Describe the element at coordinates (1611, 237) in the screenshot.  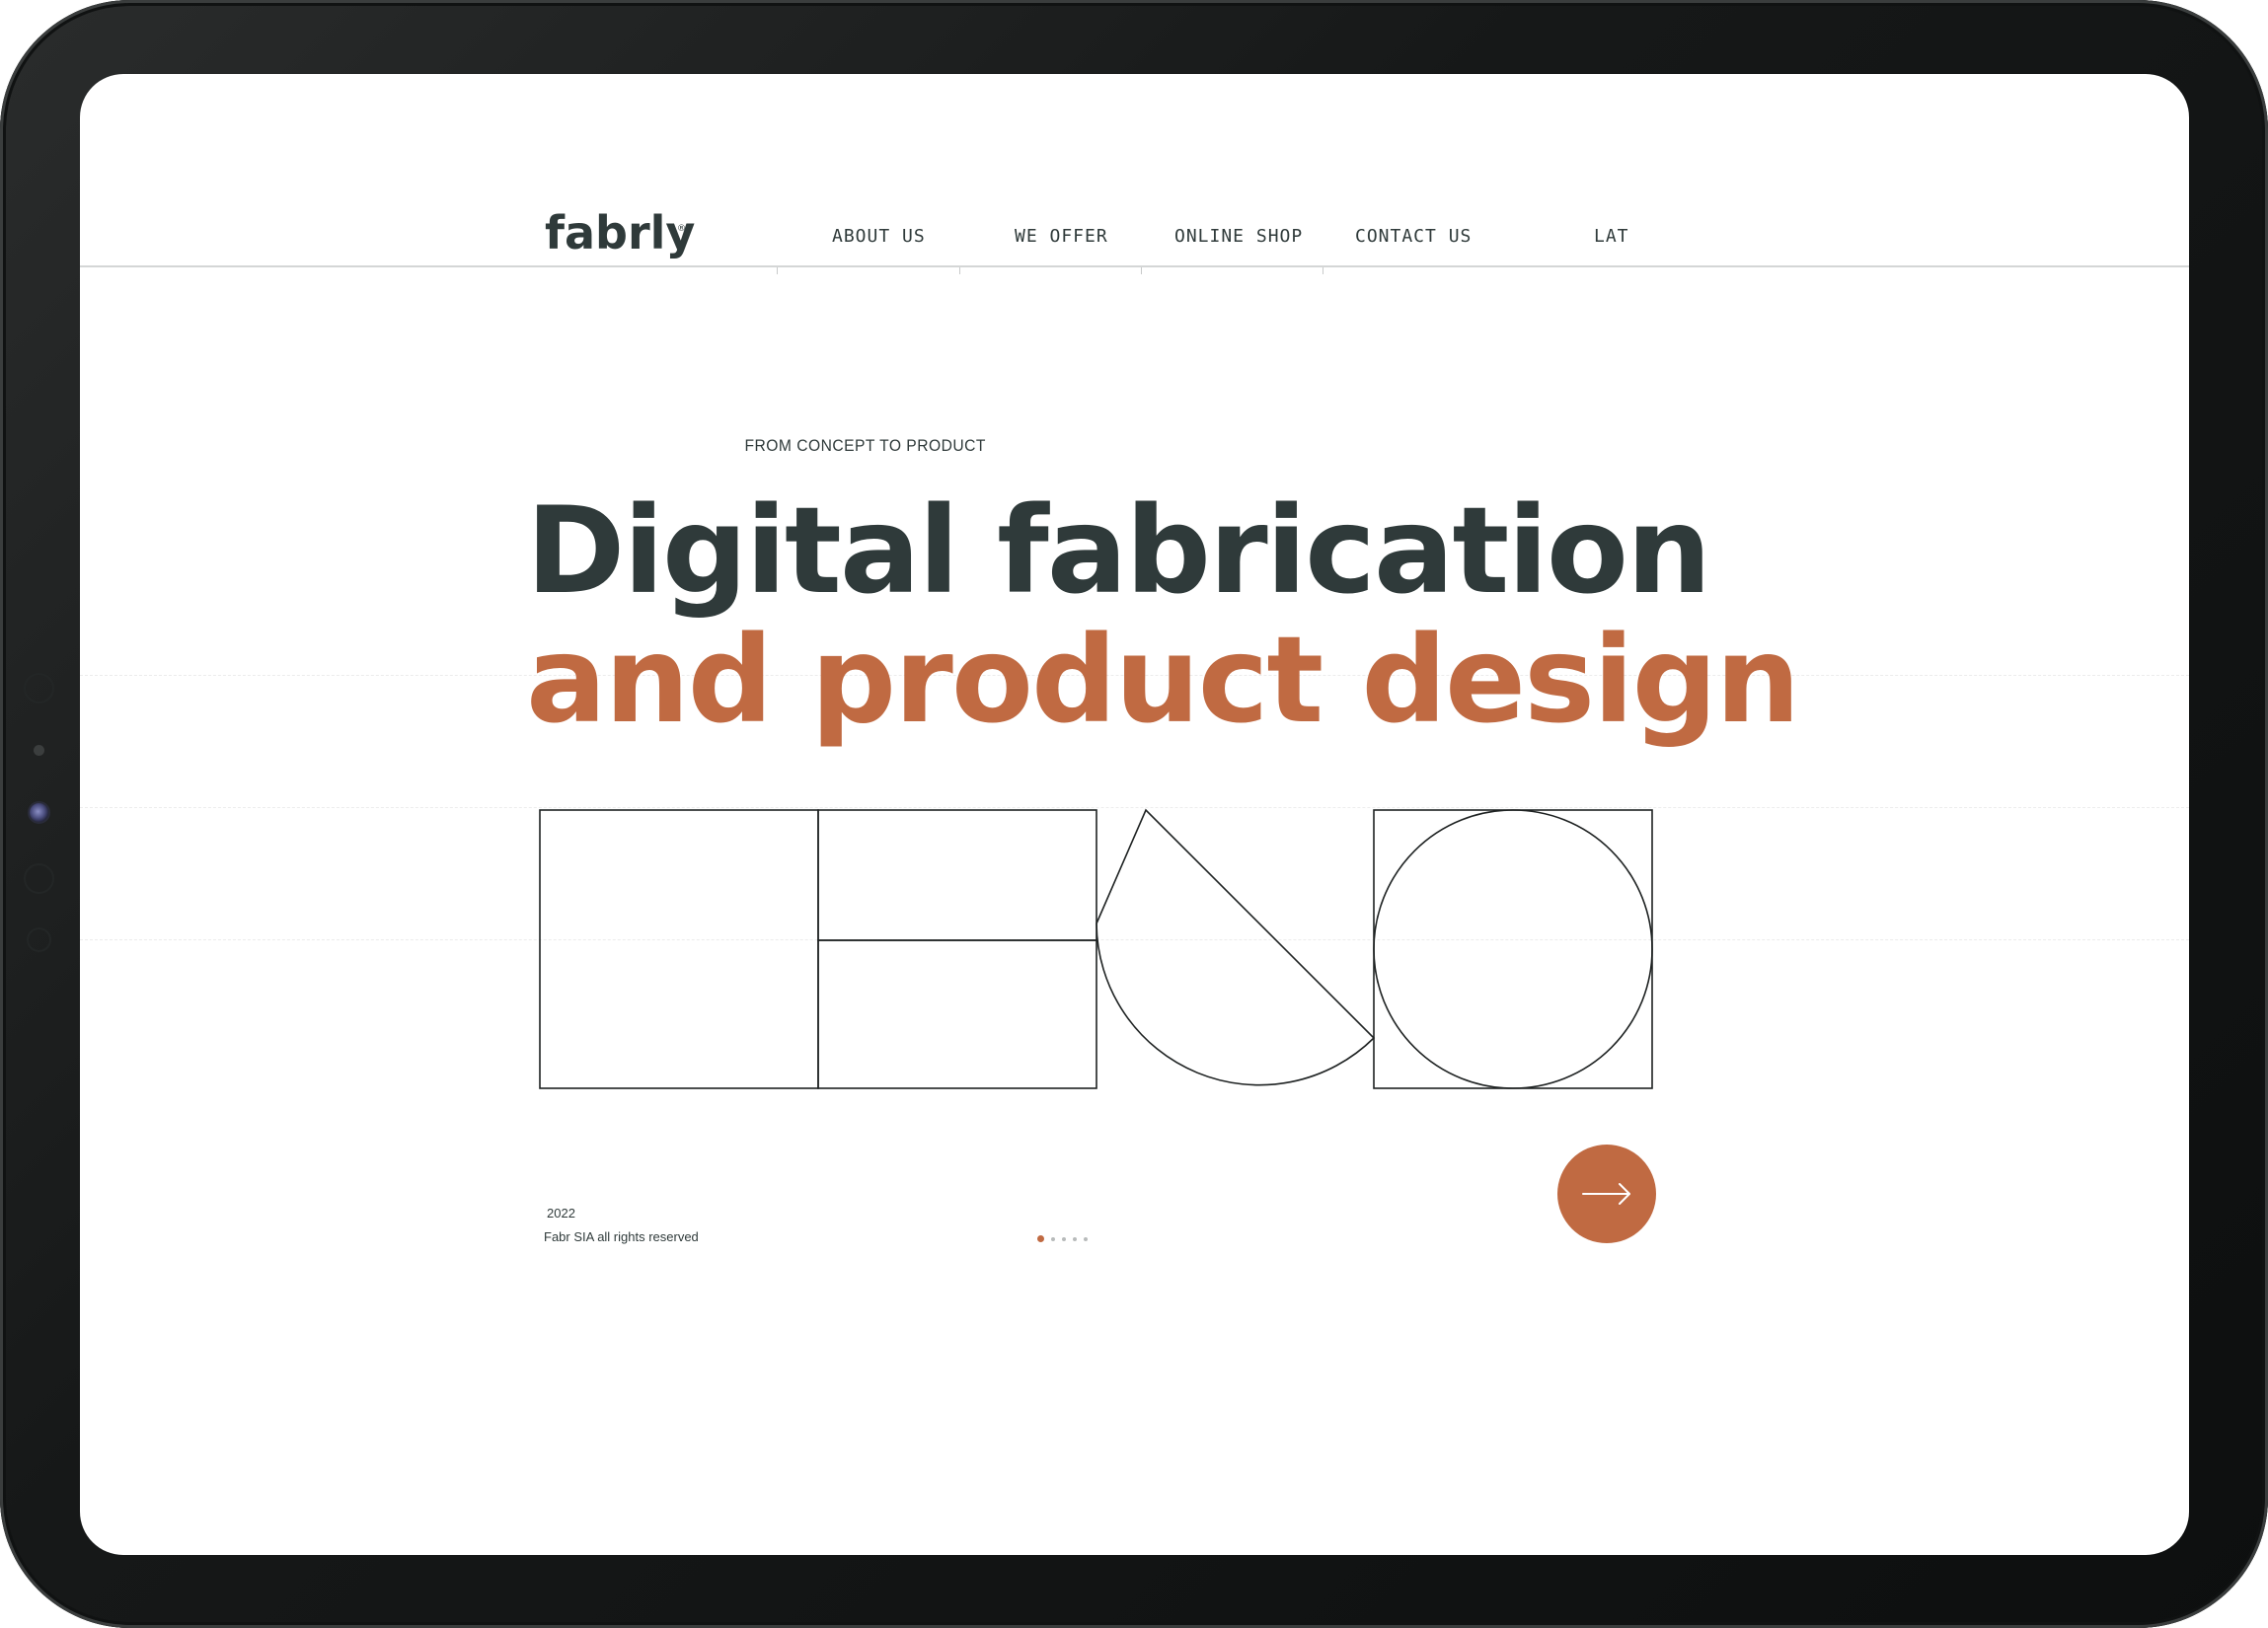
I see `language-switch: LAT` at that location.